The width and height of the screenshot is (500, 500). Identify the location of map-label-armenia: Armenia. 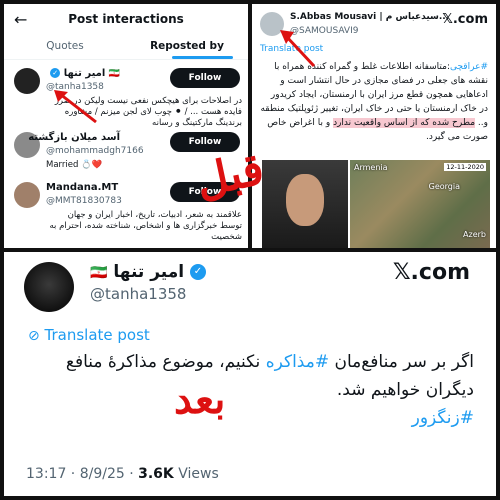
(371, 167).